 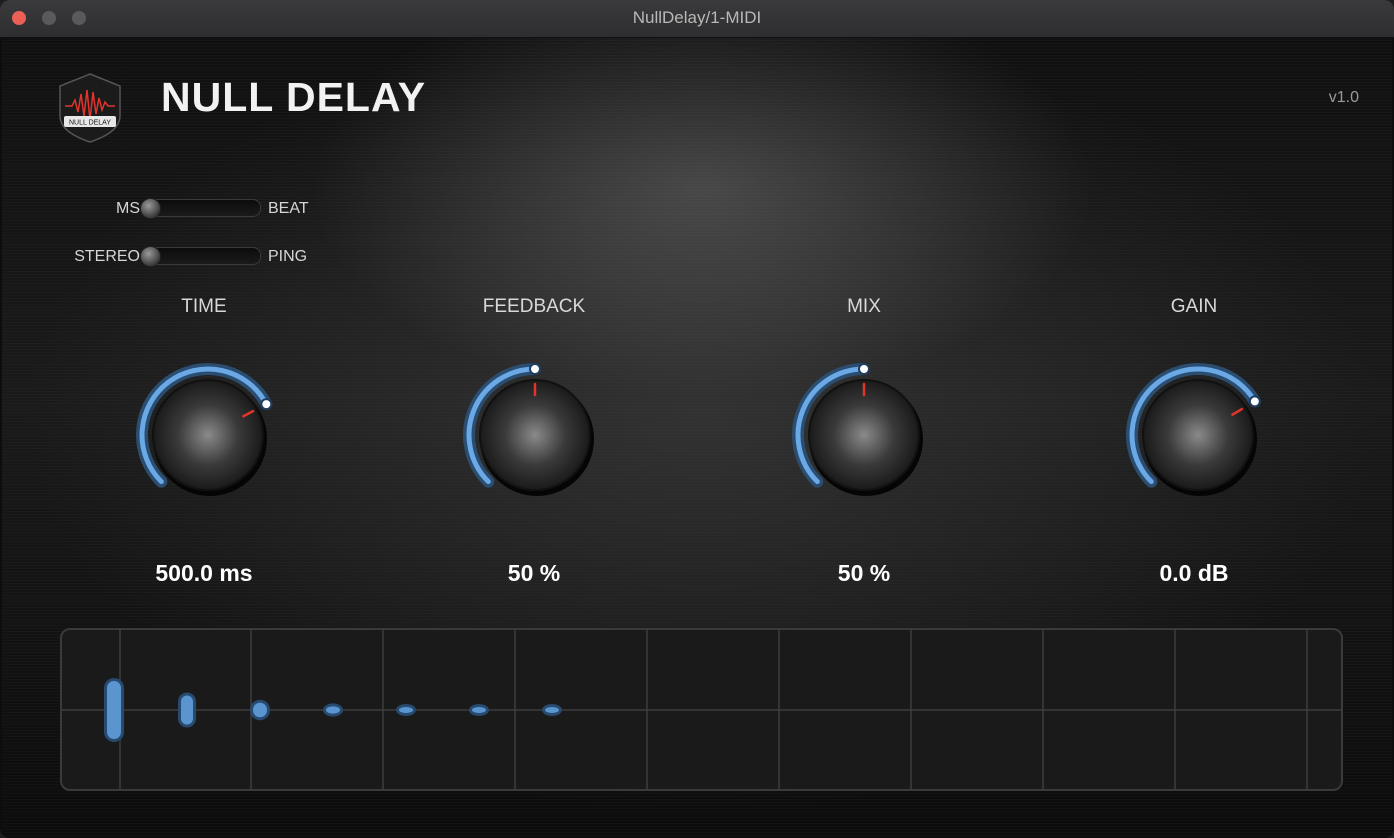 I want to click on mix-label: MIX, so click(x=864, y=306).